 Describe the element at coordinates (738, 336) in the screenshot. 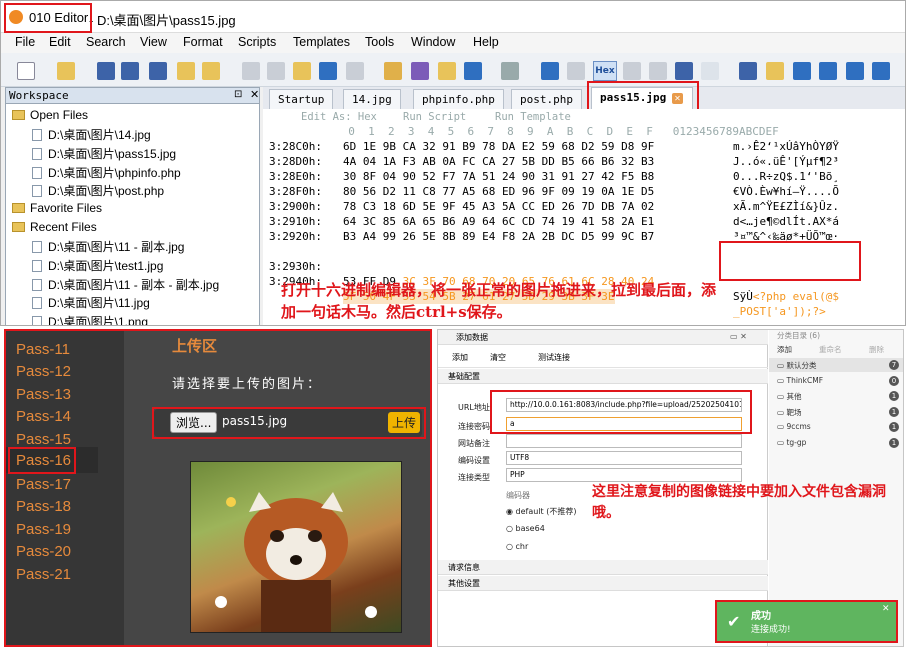

I see `window-controls: ▭ ✕` at that location.